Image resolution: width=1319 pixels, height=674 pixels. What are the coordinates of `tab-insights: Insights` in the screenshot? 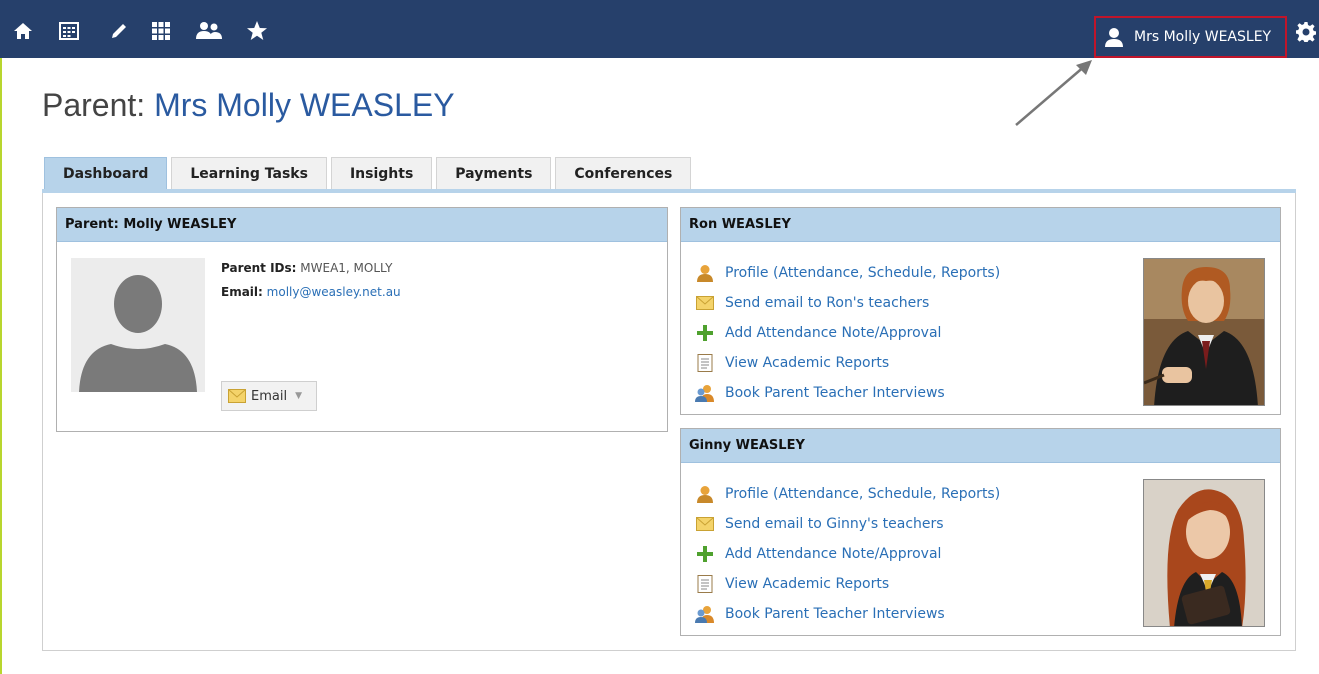 It's located at (381, 173).